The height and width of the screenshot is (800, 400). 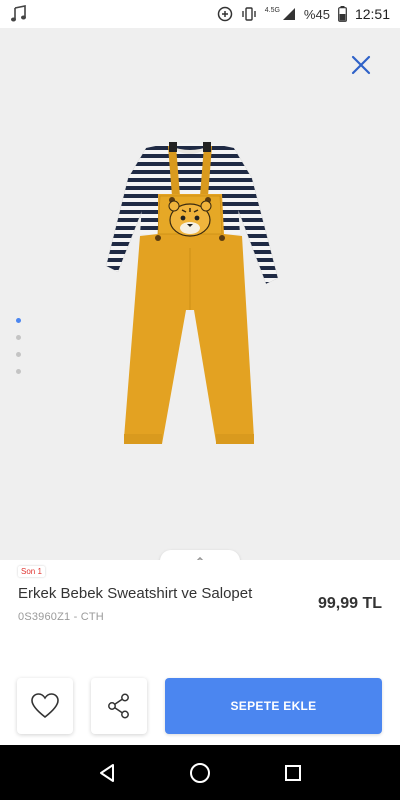 I want to click on back-triangle-icon, so click(x=106, y=772).